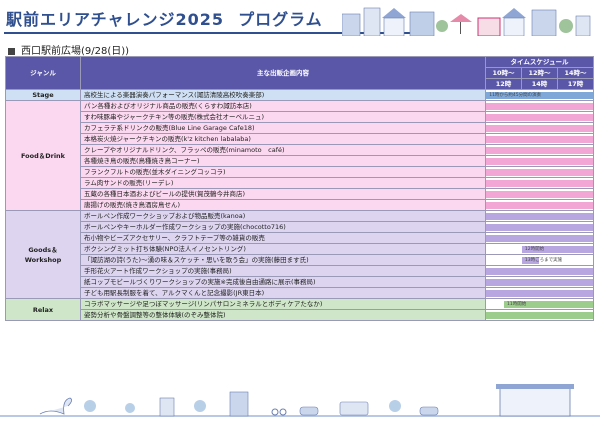  Describe the element at coordinates (515, 95) in the screenshot. I see `schedule-note: 11時から約45分間の演奏` at that location.